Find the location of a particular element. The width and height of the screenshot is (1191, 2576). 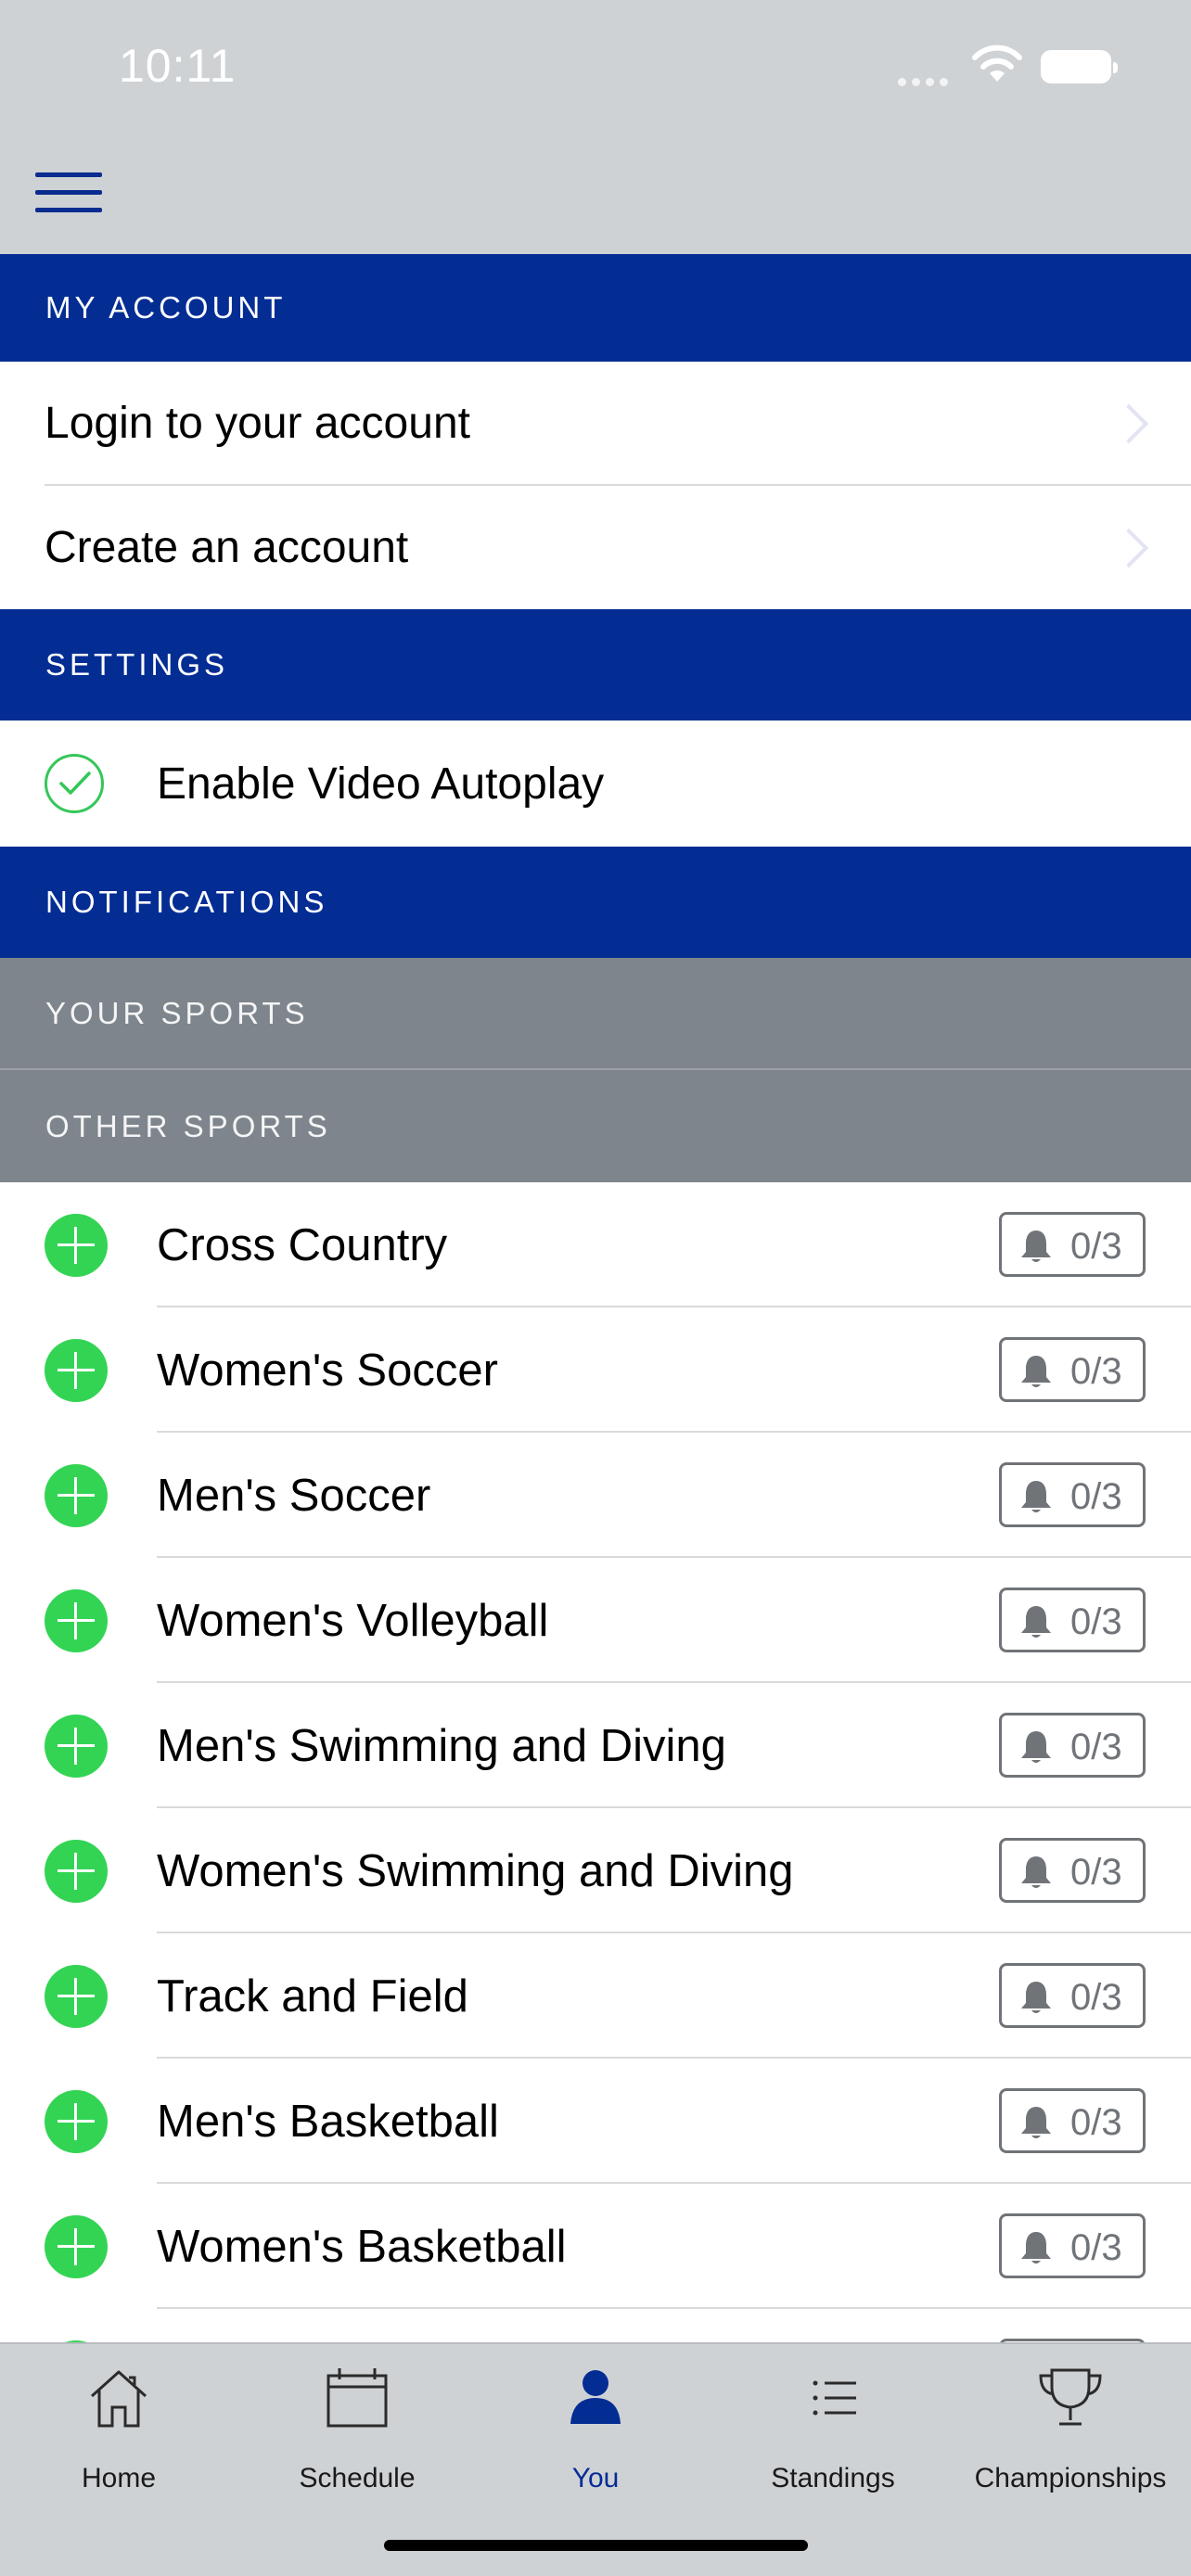

checkmark-circle-icon is located at coordinates (74, 783).